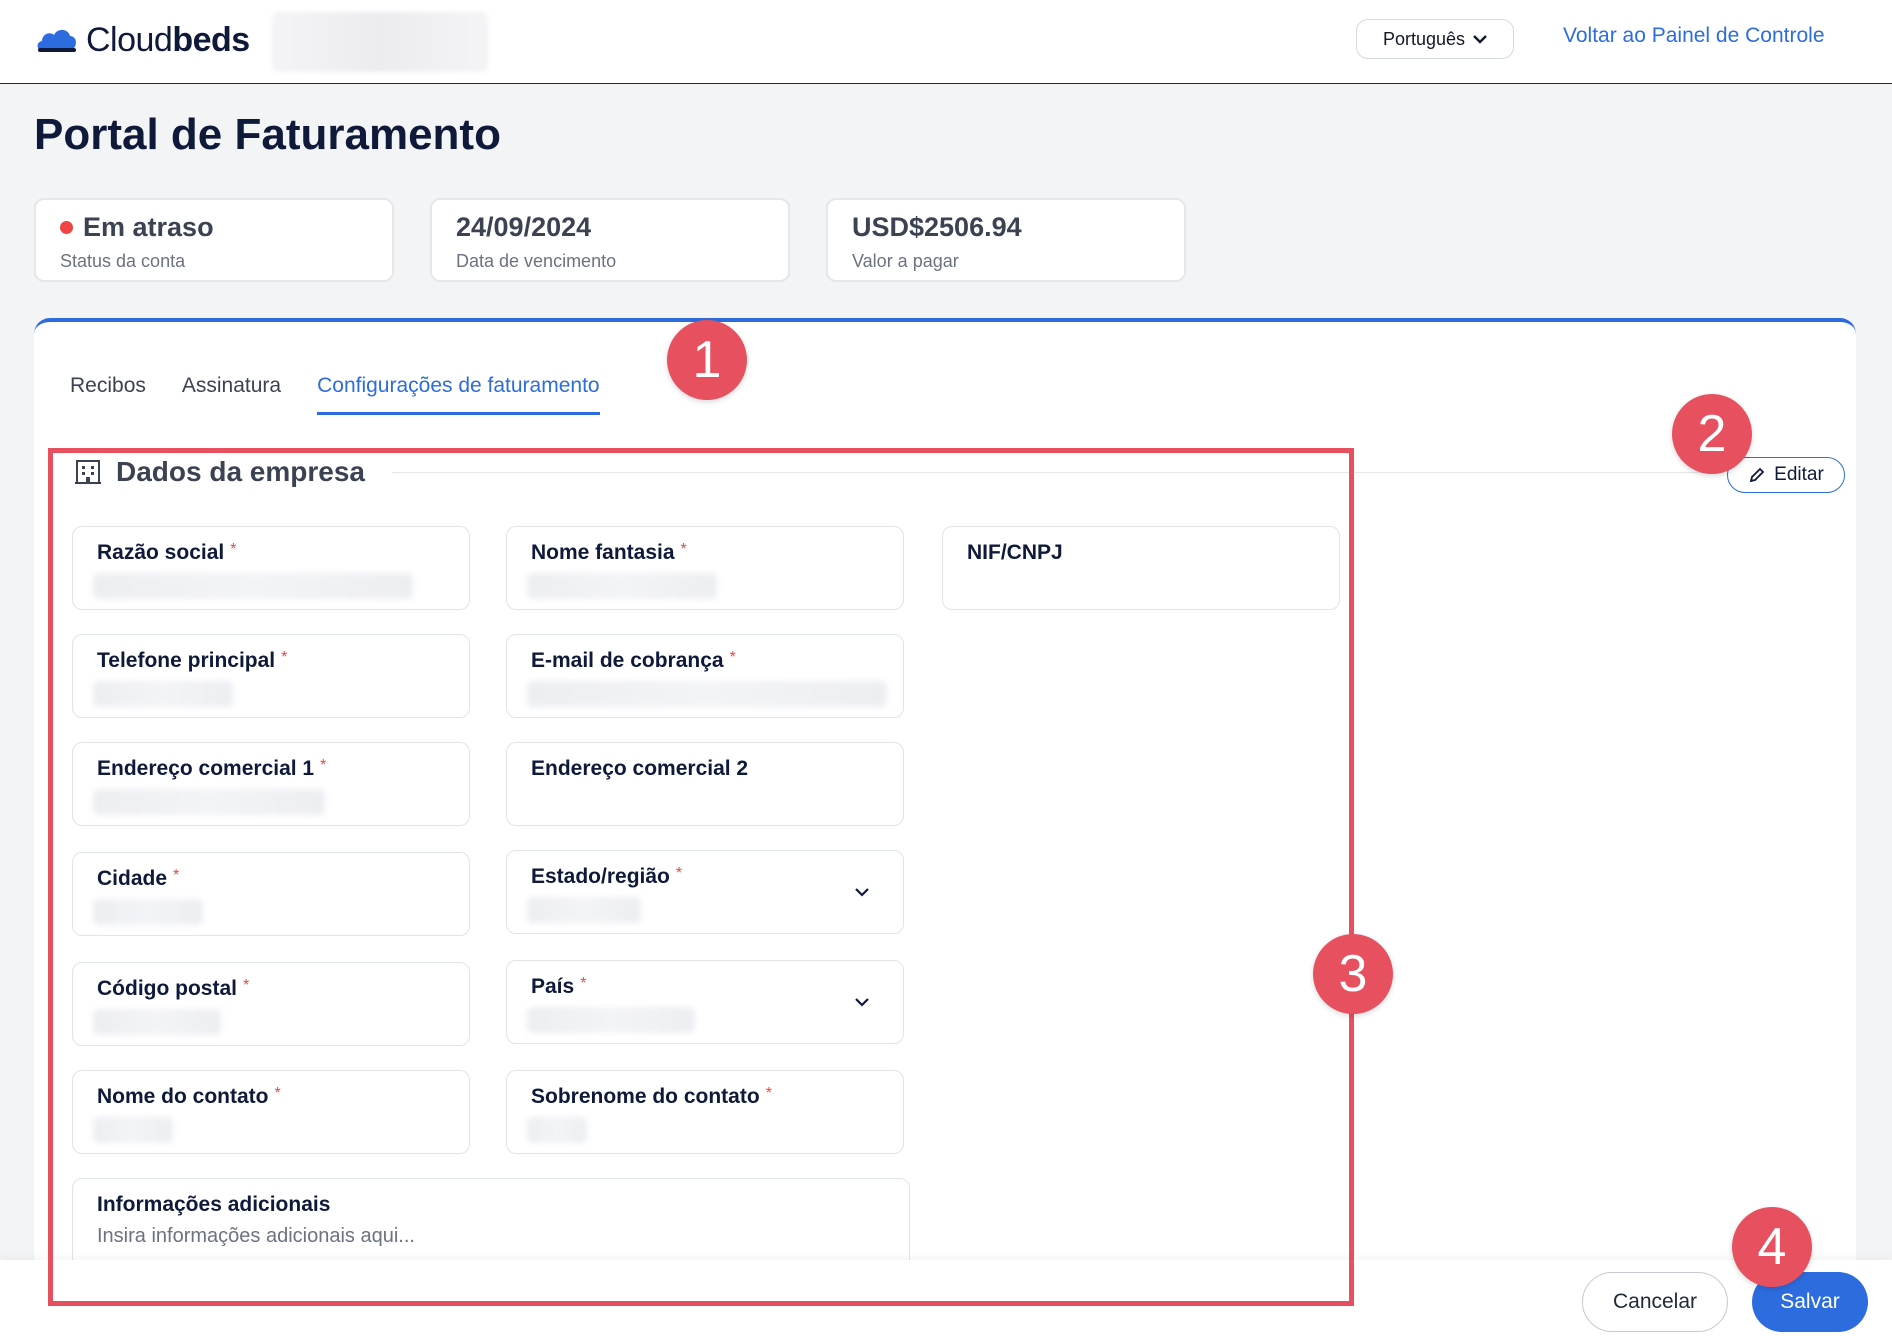  What do you see at coordinates (148, 227) in the screenshot?
I see `account-status-value: Em atraso` at bounding box center [148, 227].